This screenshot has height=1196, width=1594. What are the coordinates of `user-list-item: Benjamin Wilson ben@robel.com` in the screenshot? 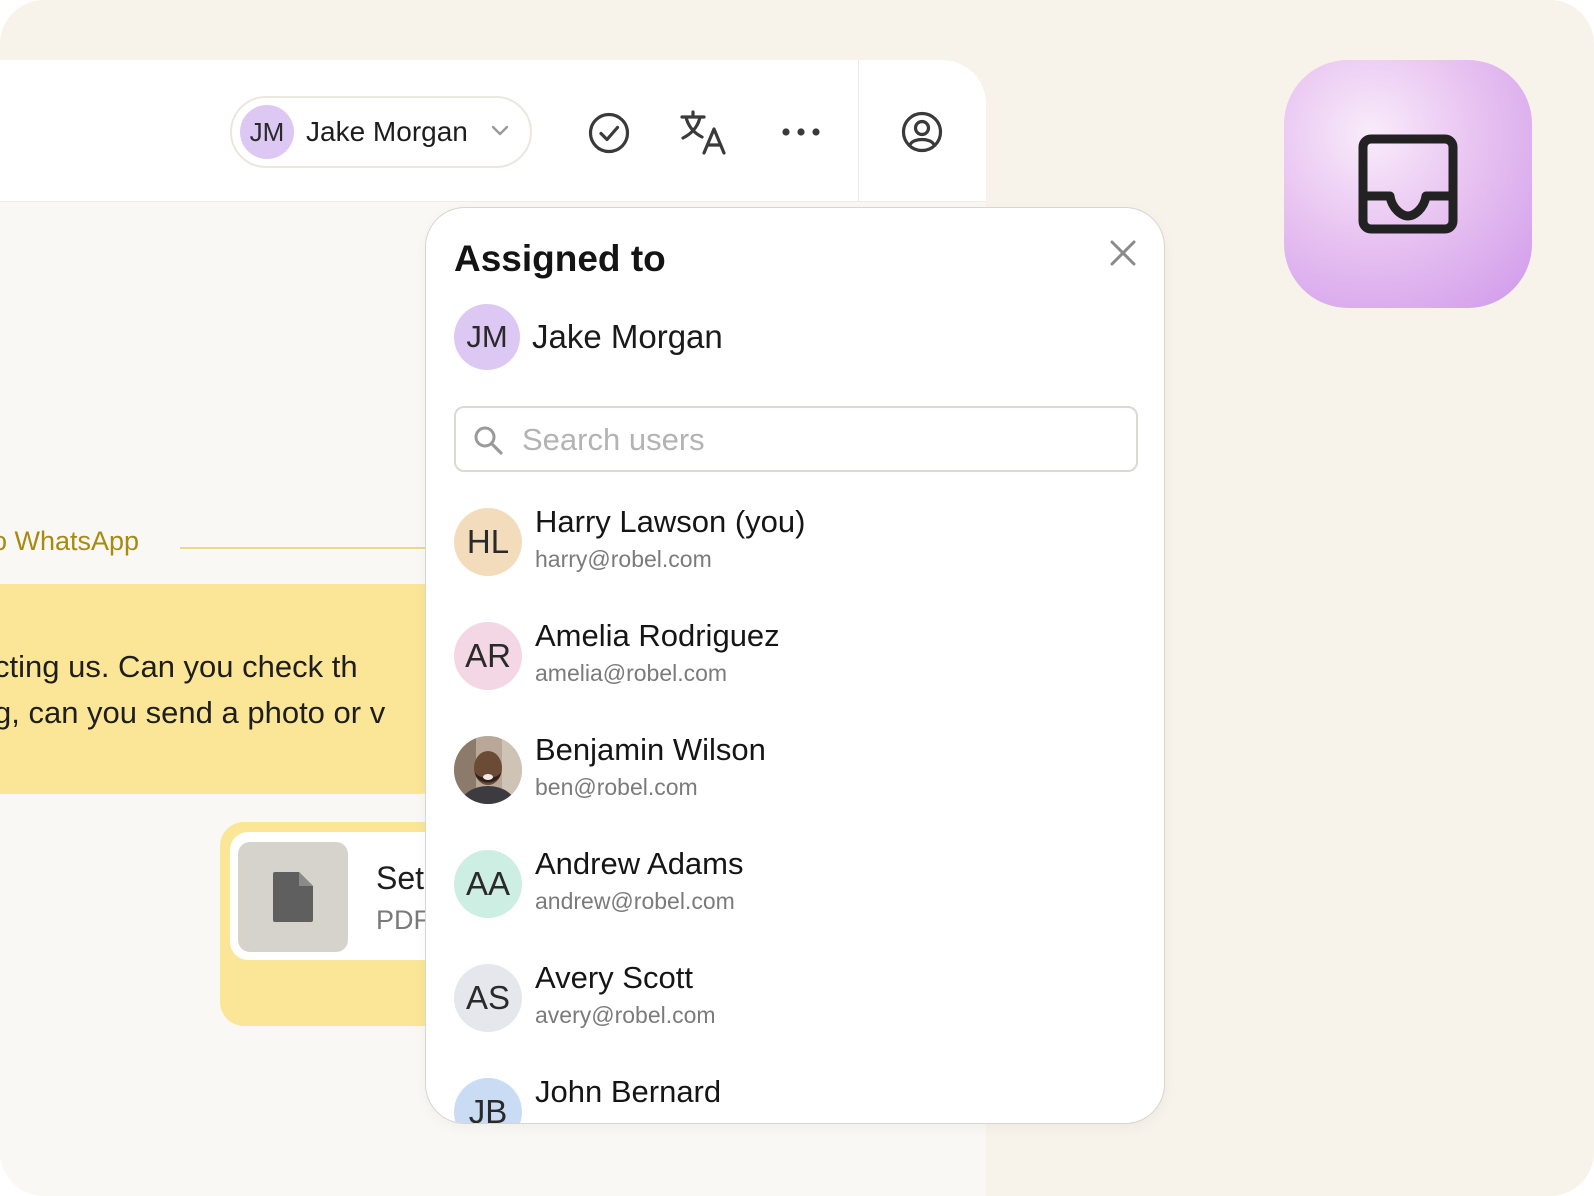 It's located at (794, 776).